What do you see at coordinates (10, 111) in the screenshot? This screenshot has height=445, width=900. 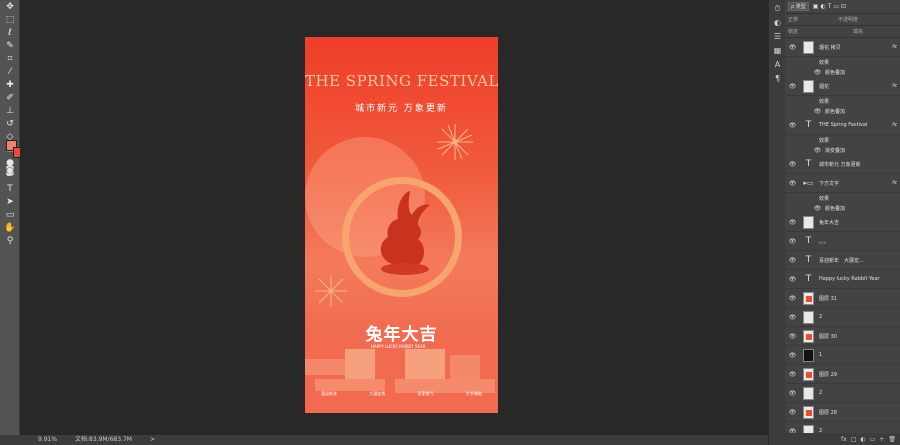 I see `stamp-tool-icon: ⊥` at bounding box center [10, 111].